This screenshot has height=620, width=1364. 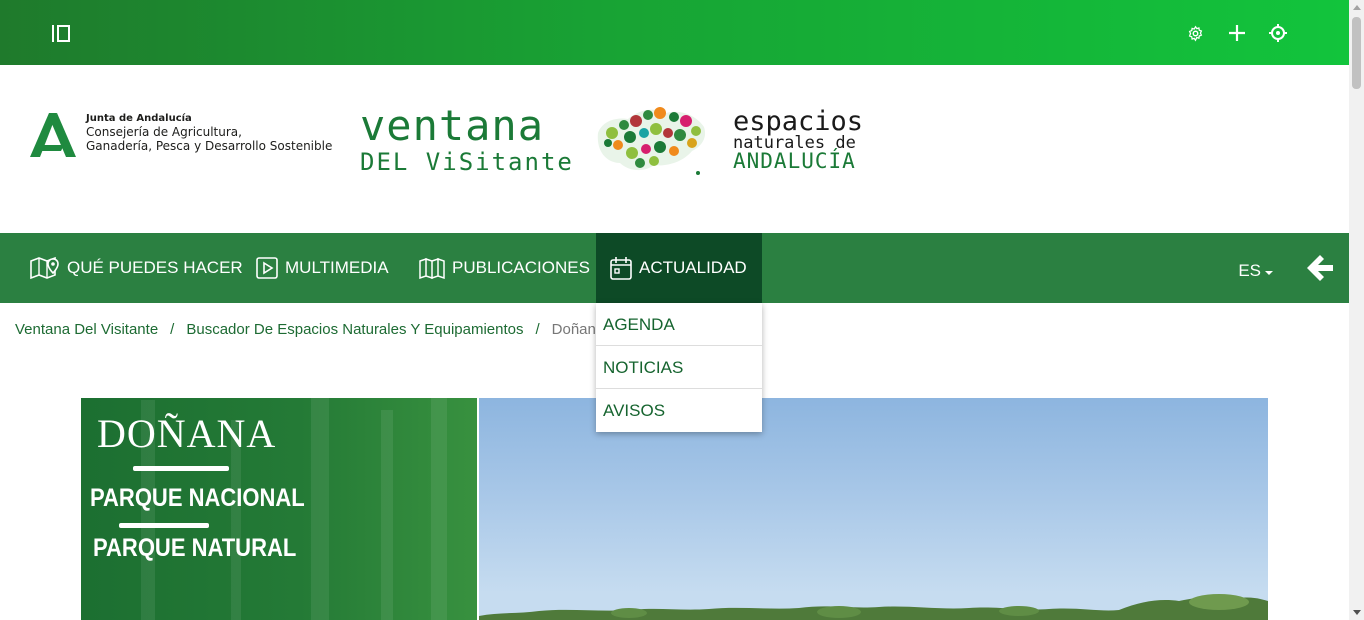 What do you see at coordinates (1269, 272) in the screenshot?
I see `caret-down-icon` at bounding box center [1269, 272].